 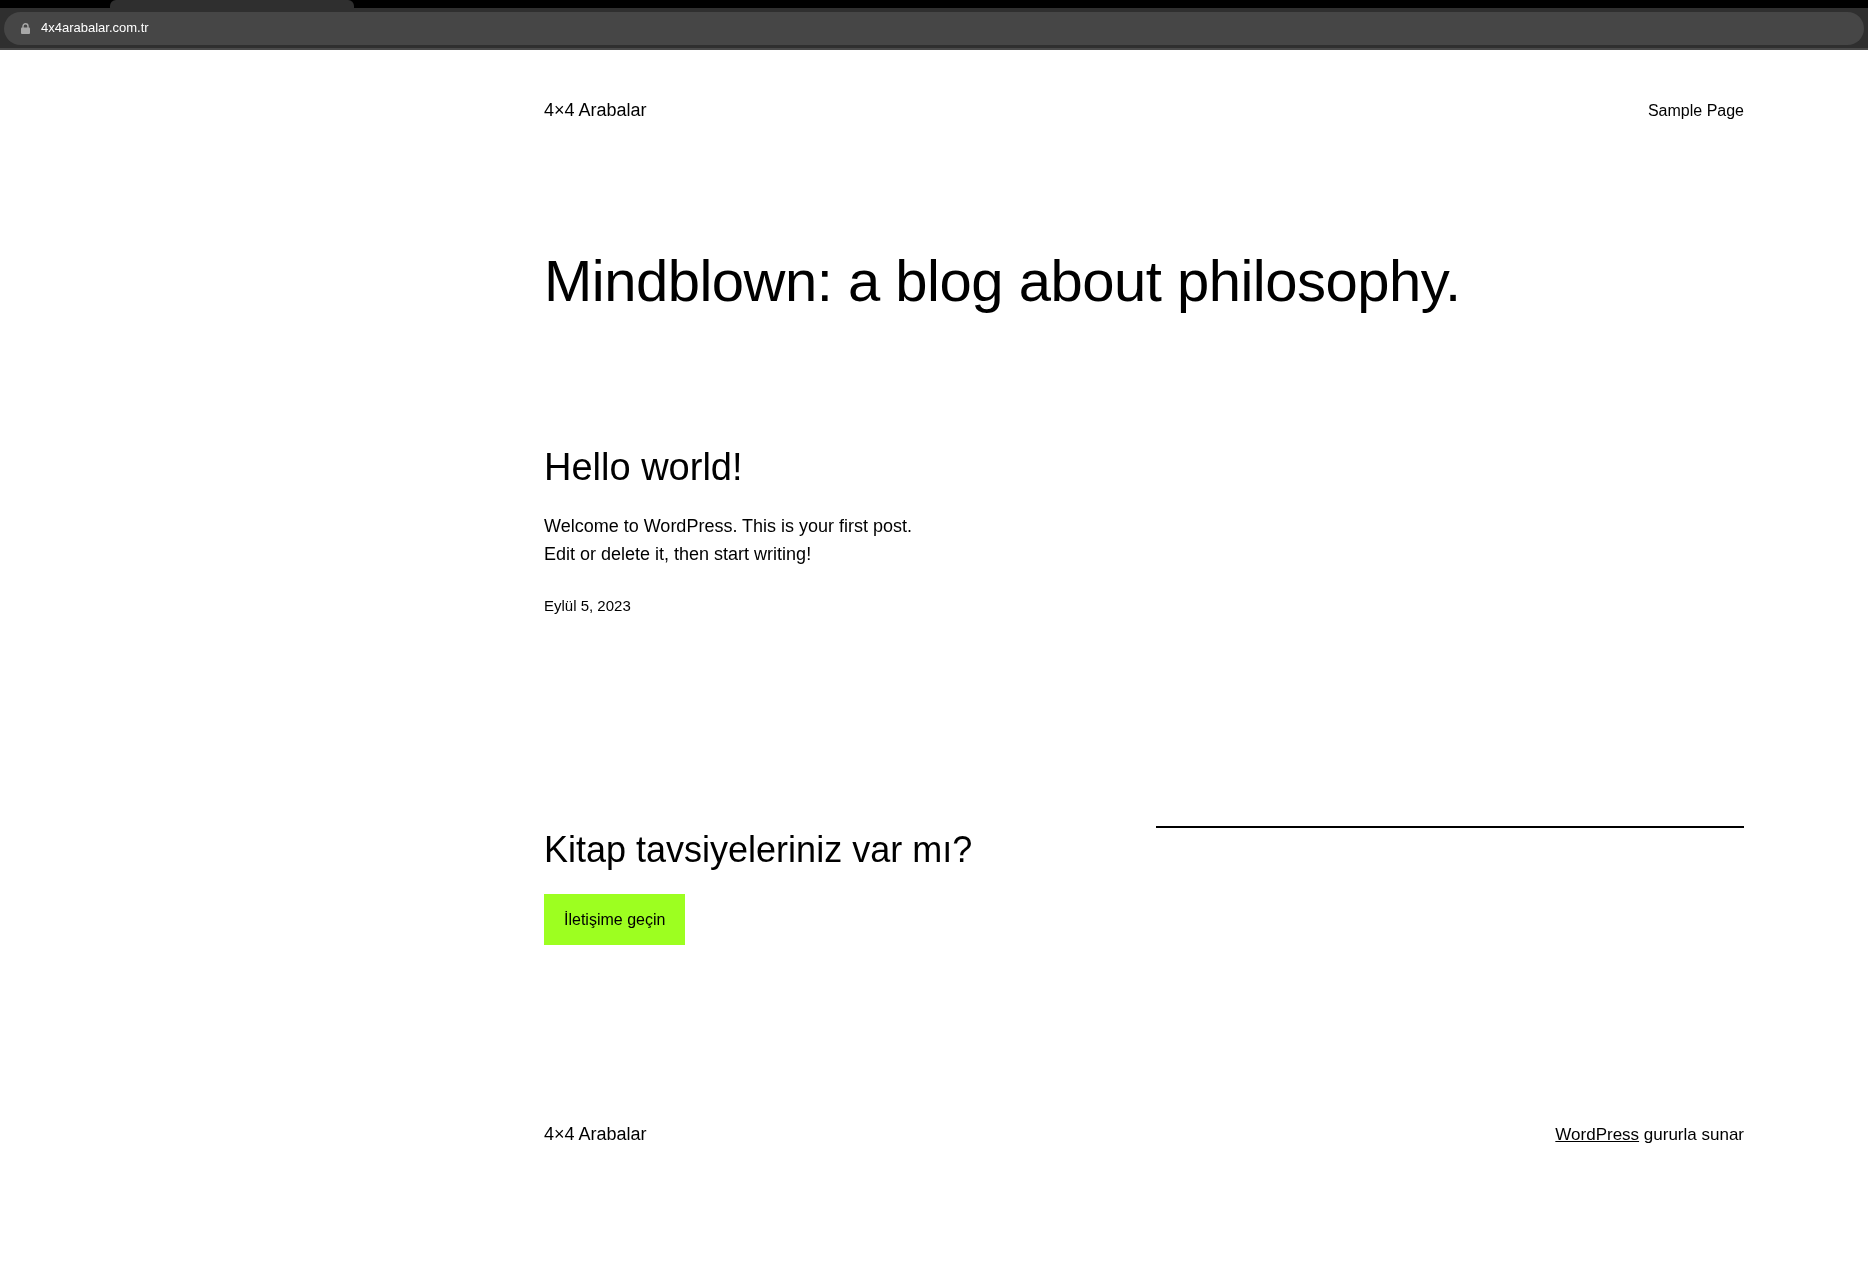 I want to click on post-title-link: Hello world!, so click(x=643, y=467).